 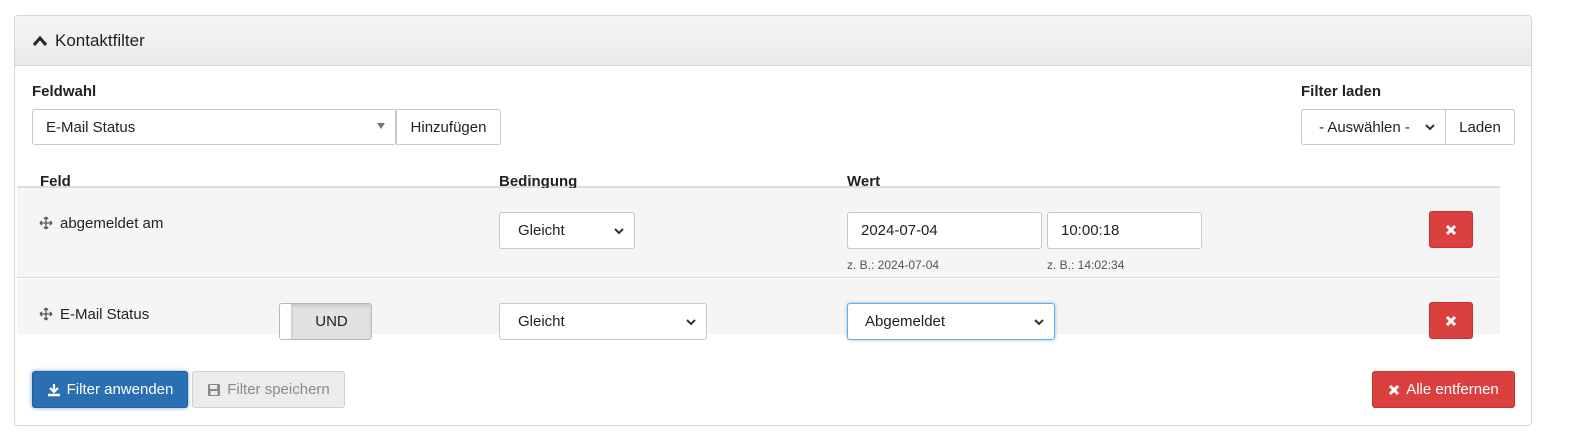 What do you see at coordinates (758, 309) in the screenshot?
I see `table-row: E-Mail Status UND Gleicht Abgemeldet` at bounding box center [758, 309].